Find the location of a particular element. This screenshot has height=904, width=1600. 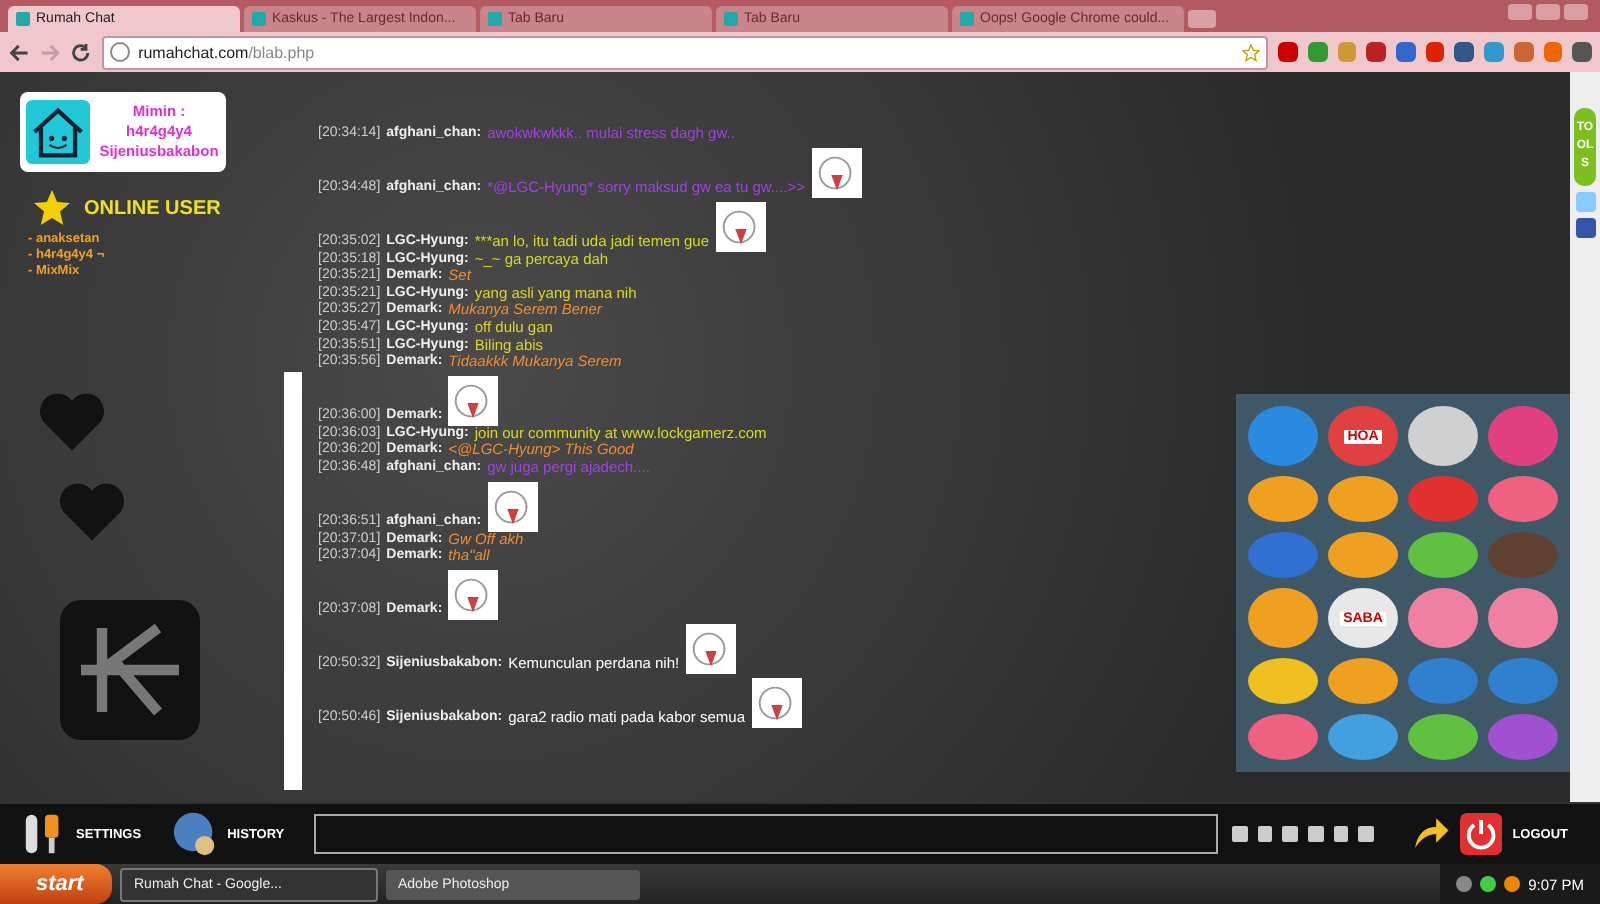

start-button: start is located at coordinates (56, 884).